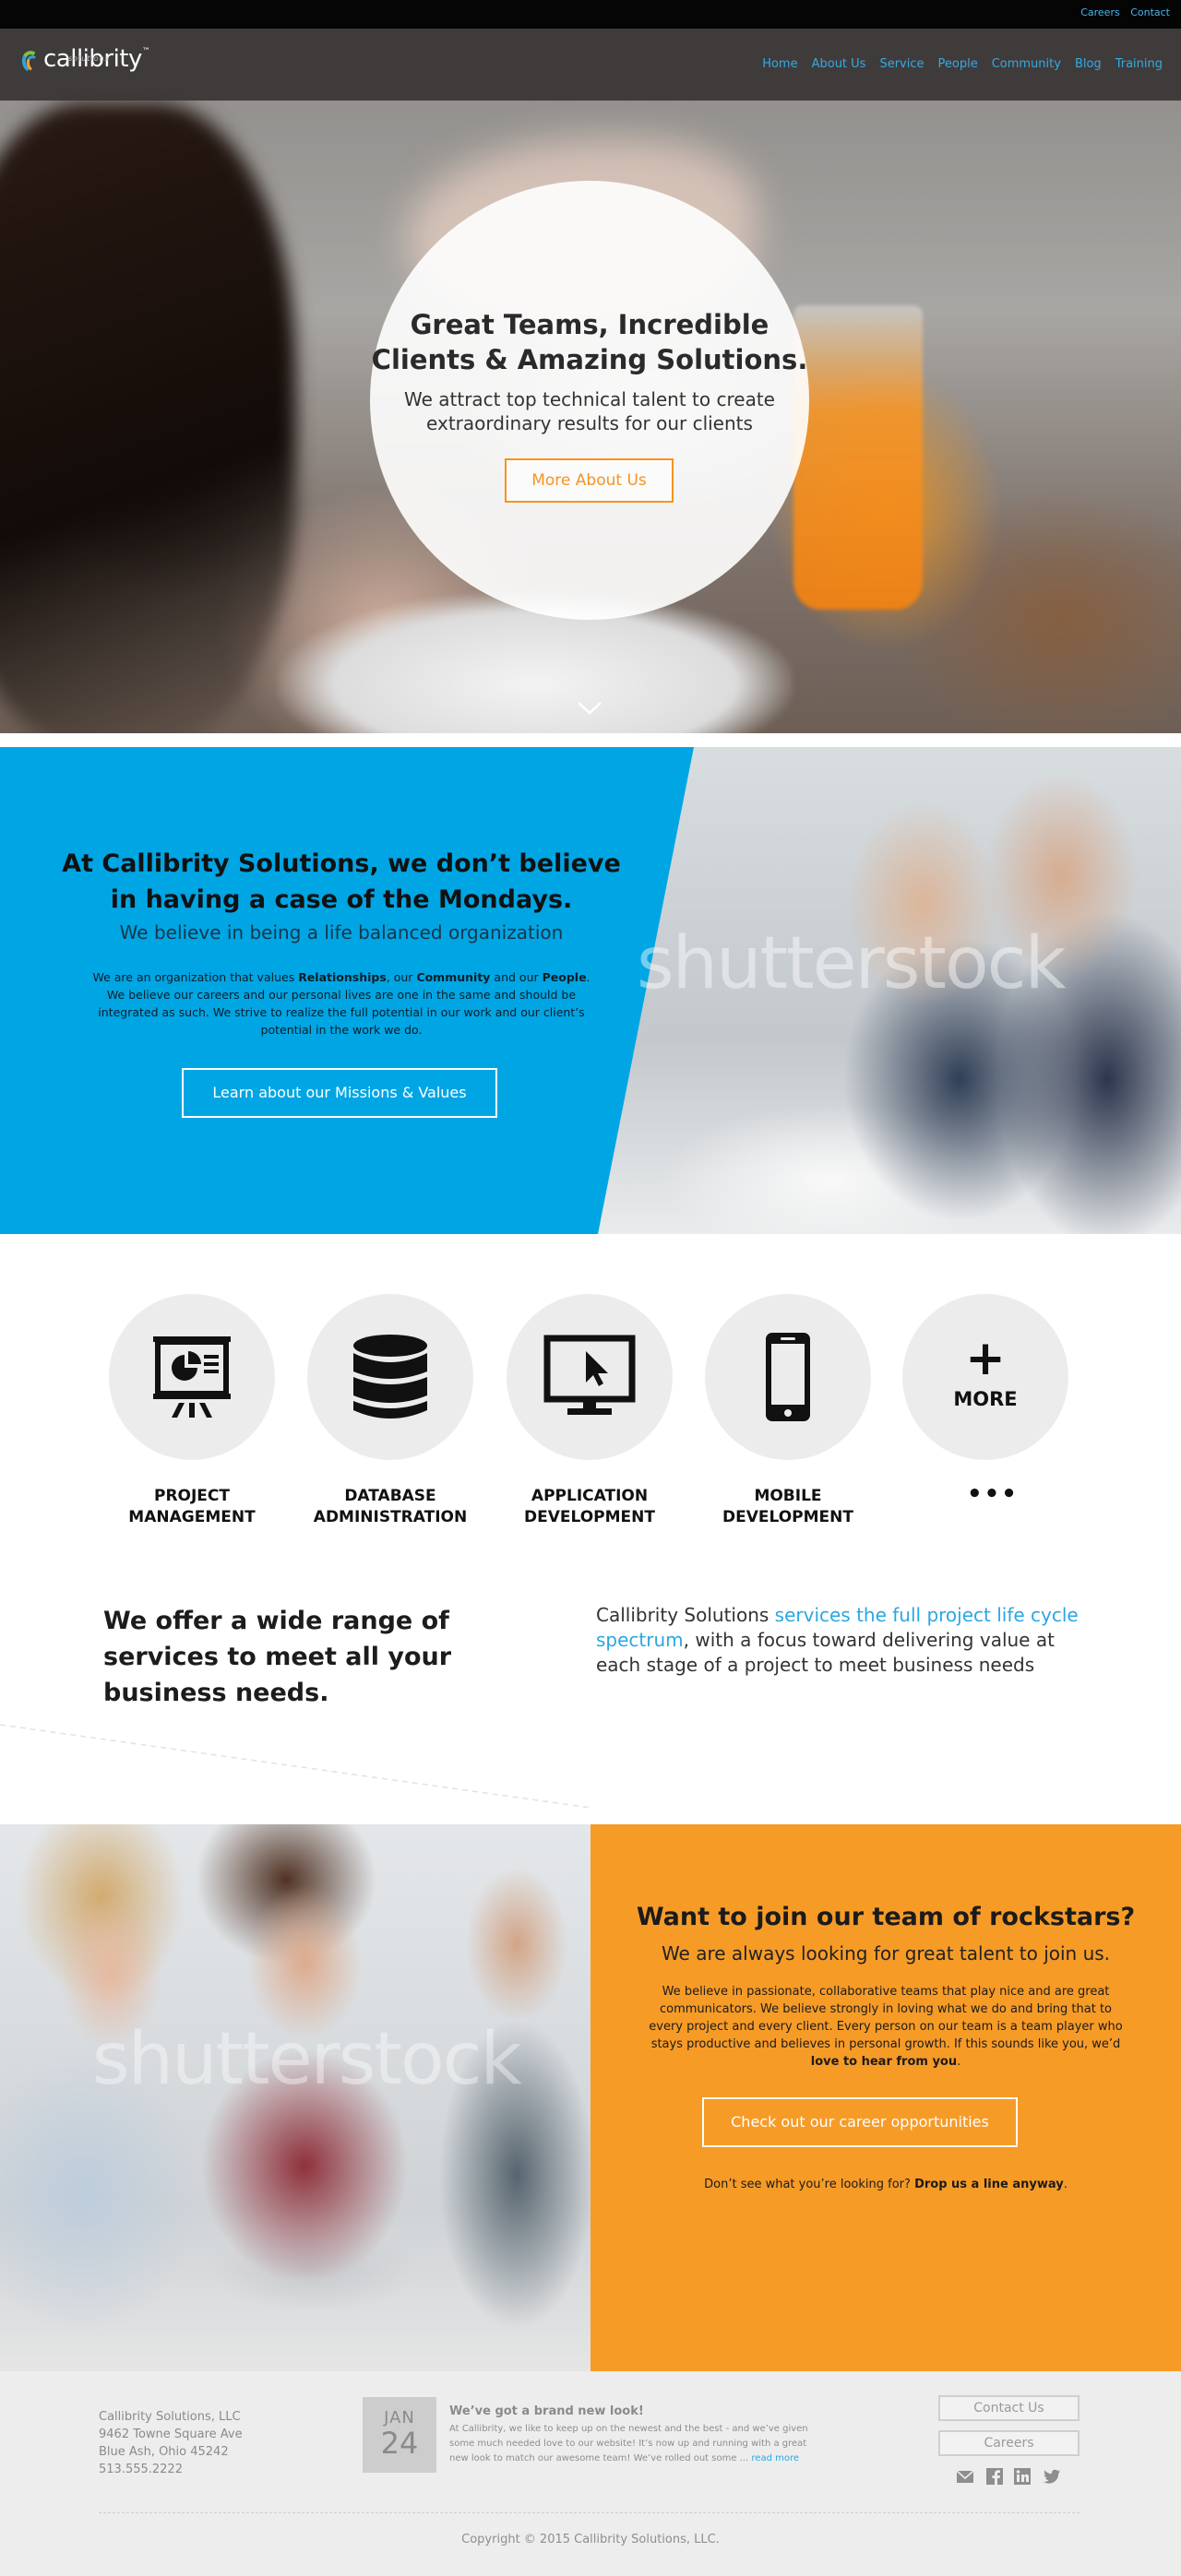 Image resolution: width=1181 pixels, height=2576 pixels. I want to click on decorative-divider-line, so click(295, 1767).